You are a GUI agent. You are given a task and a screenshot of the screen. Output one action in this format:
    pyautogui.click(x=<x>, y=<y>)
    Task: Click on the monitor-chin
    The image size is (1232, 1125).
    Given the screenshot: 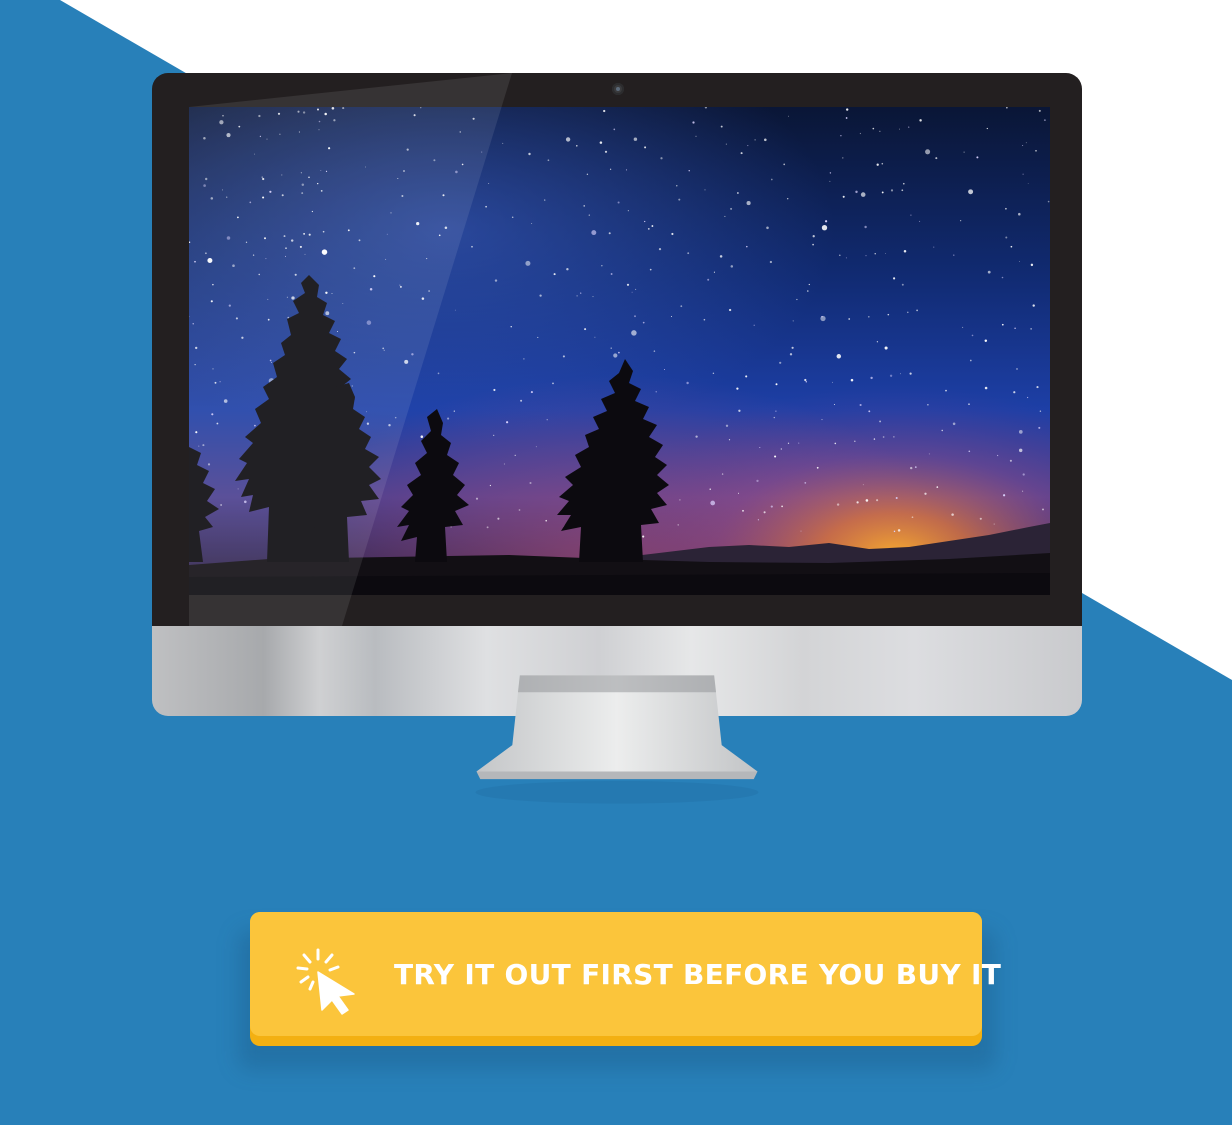 What is the action you would take?
    pyautogui.click(x=617, y=671)
    